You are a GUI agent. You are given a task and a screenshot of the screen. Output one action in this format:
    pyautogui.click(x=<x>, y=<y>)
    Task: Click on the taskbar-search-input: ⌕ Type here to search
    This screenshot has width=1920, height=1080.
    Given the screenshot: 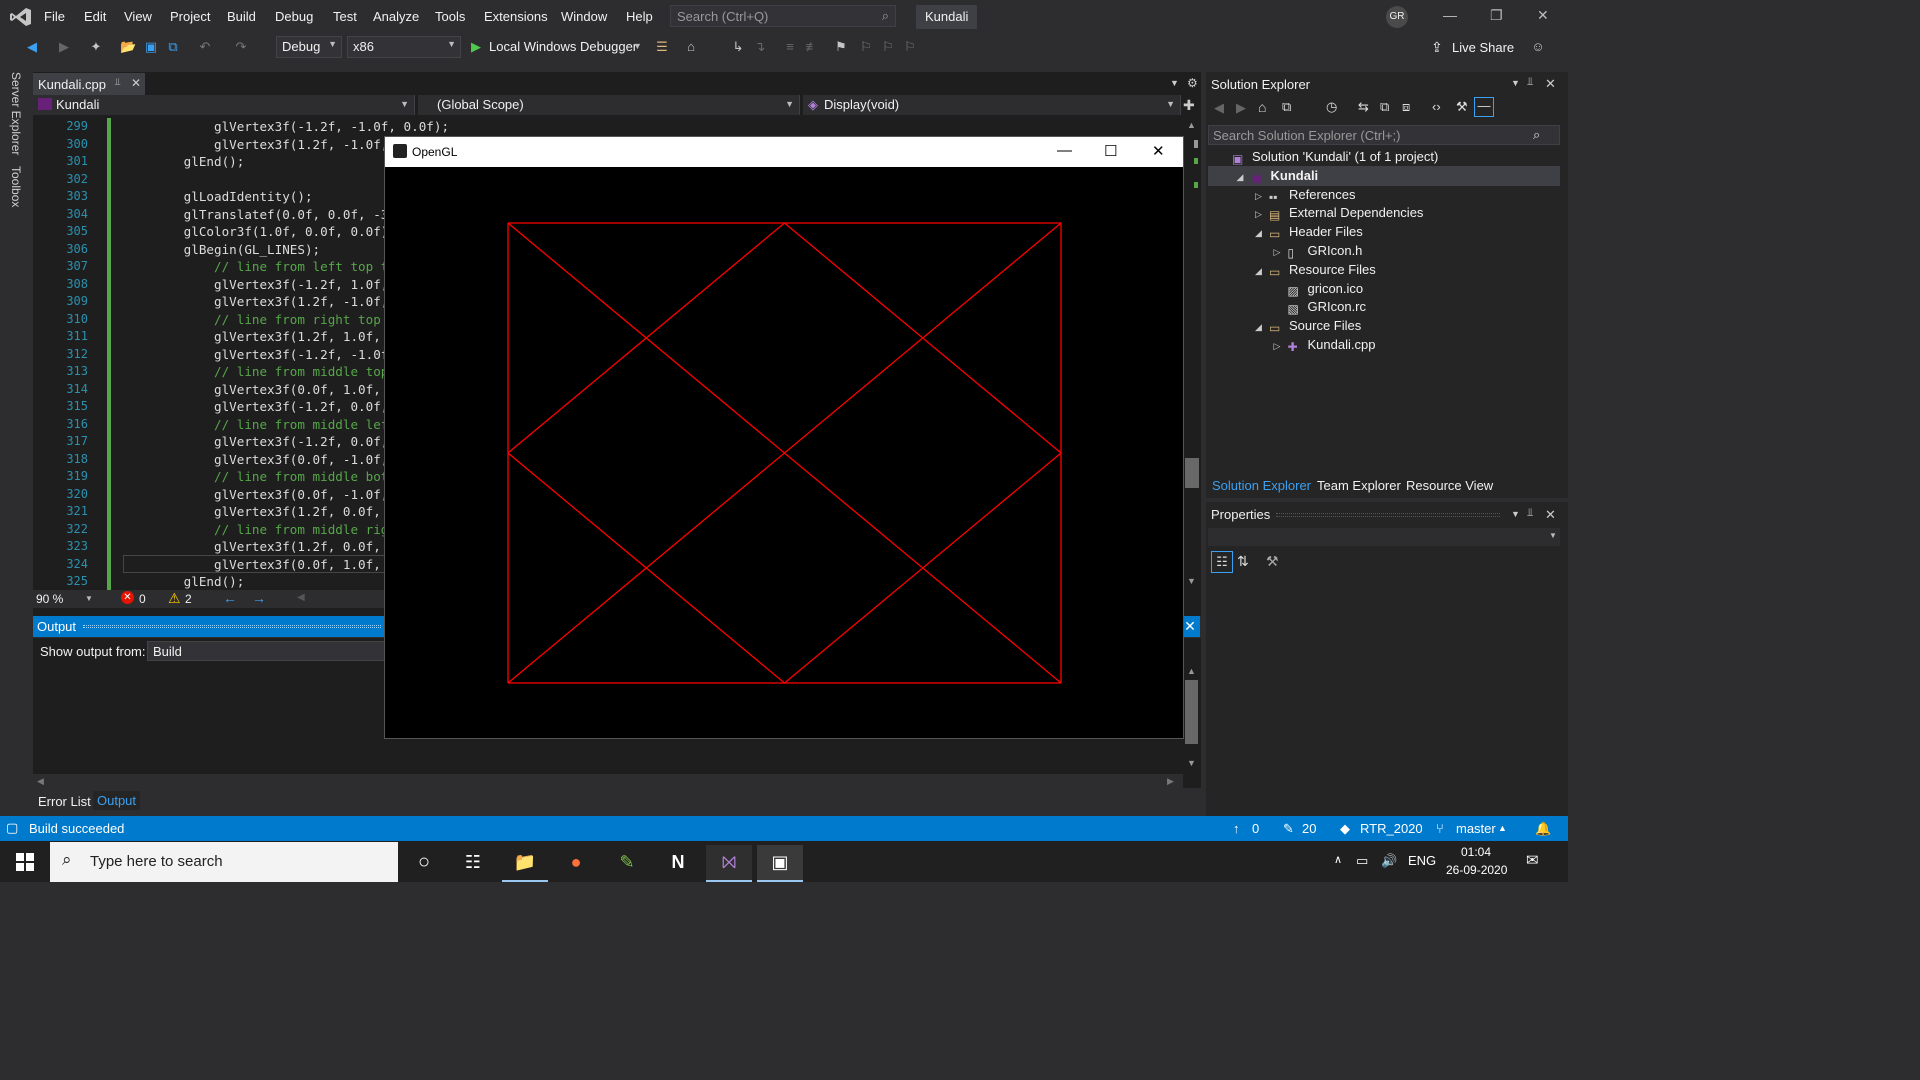 What is the action you would take?
    pyautogui.click(x=224, y=862)
    